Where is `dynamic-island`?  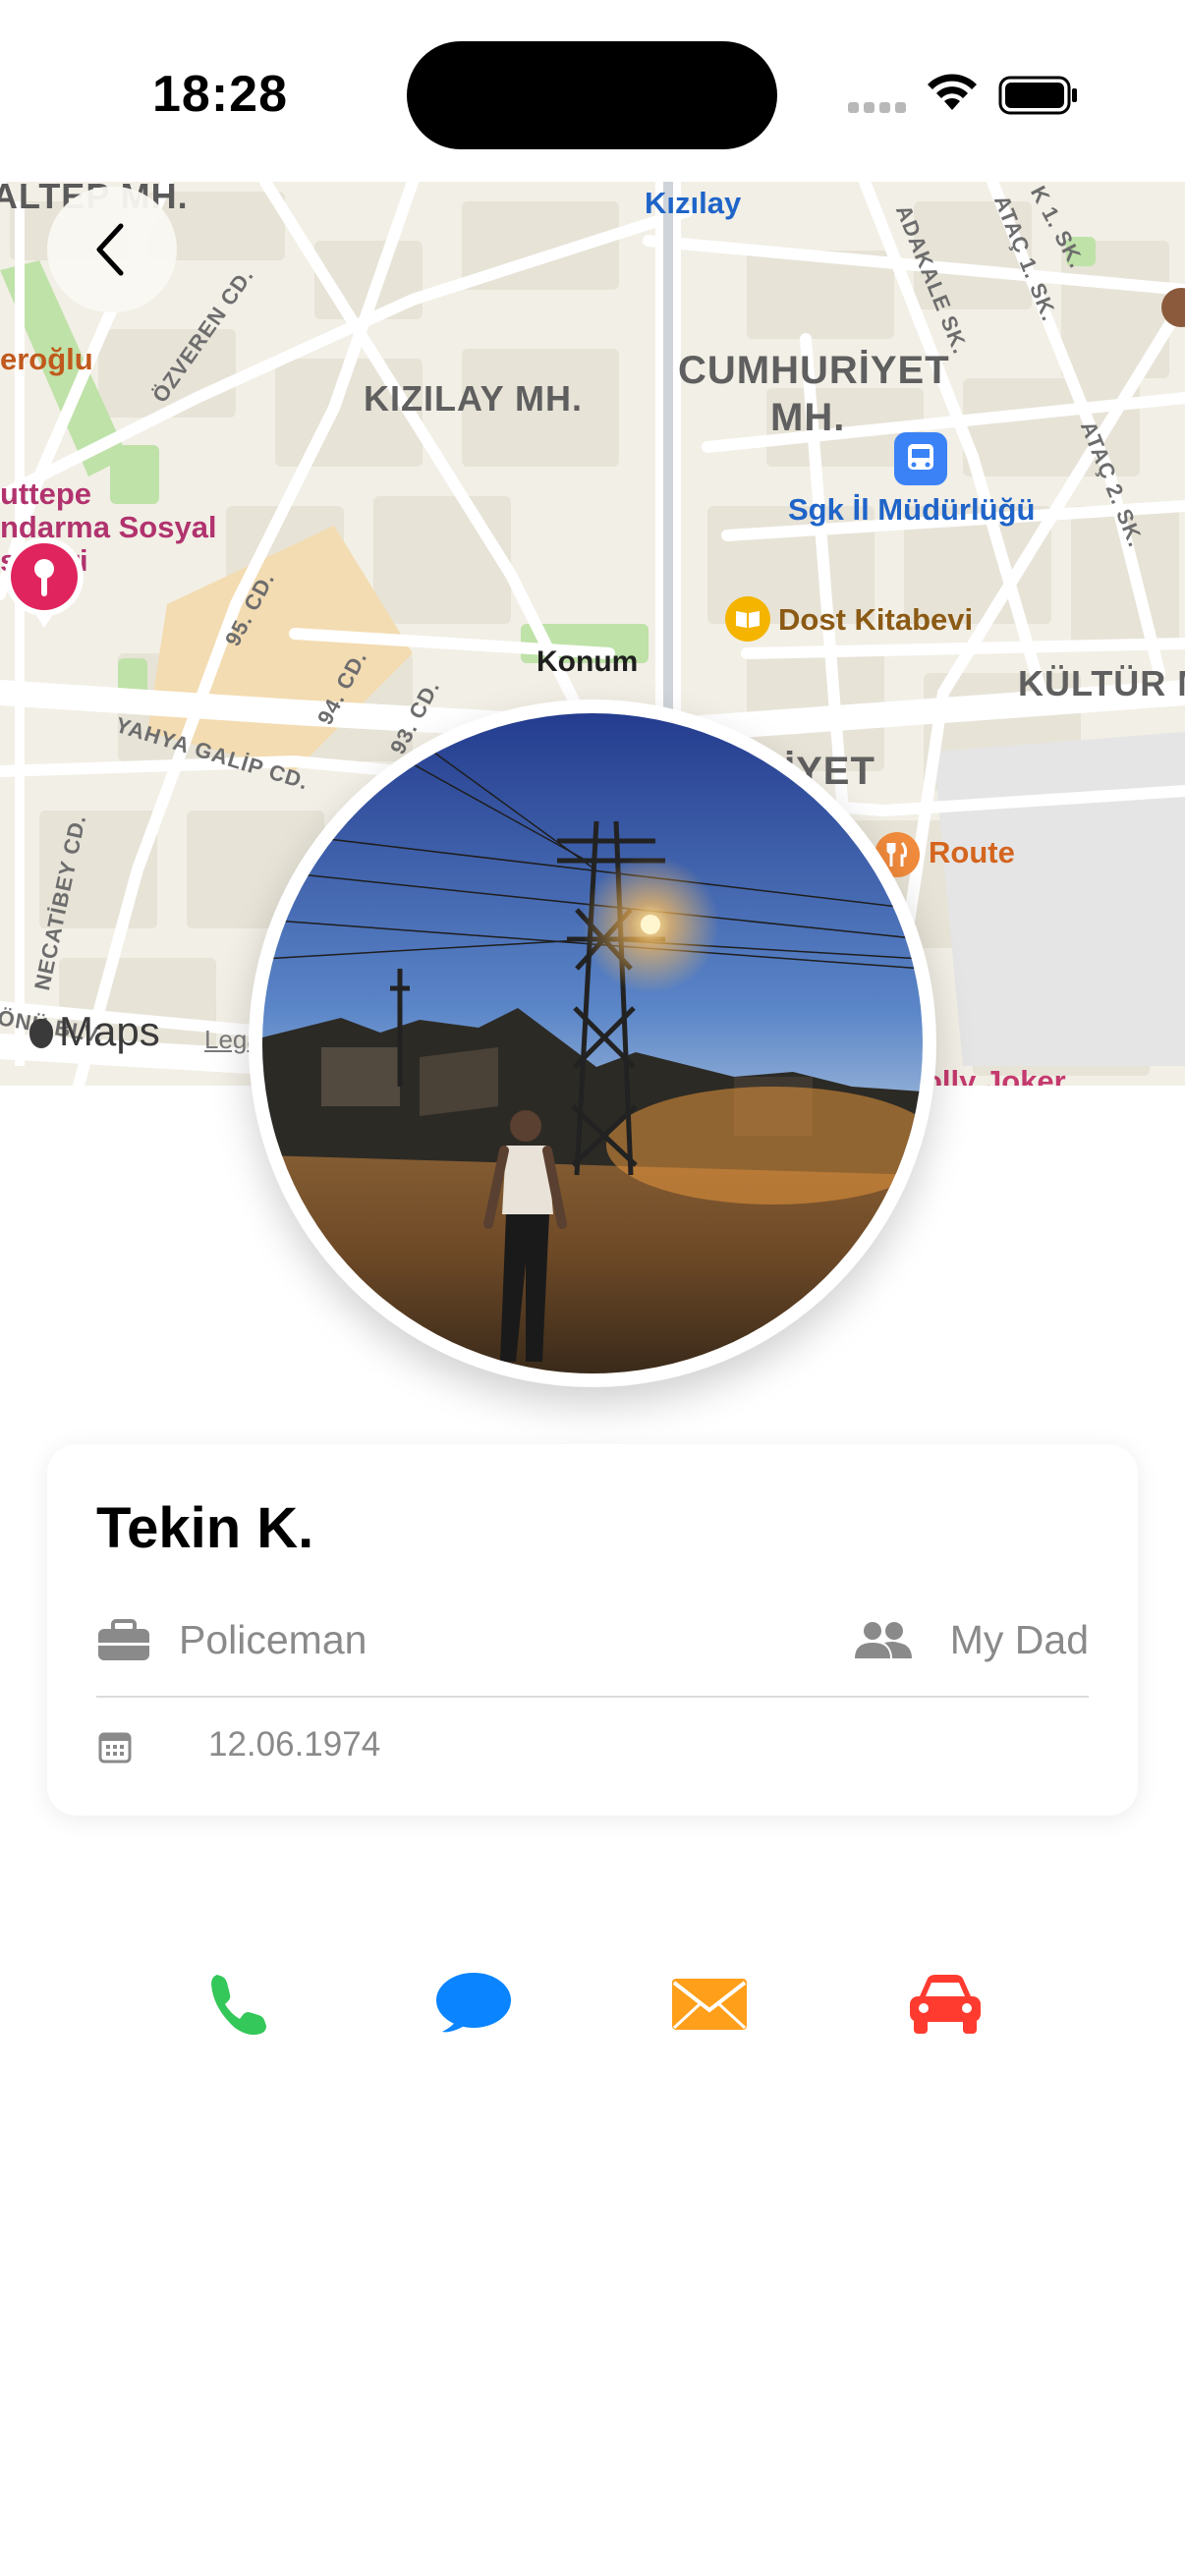 dynamic-island is located at coordinates (592, 95).